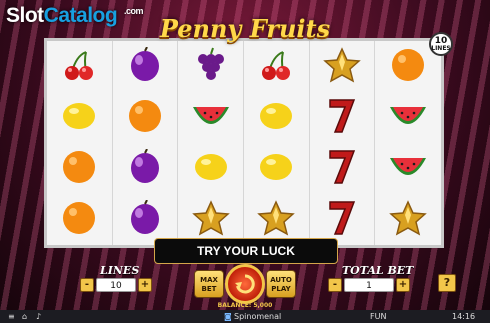  Describe the element at coordinates (281, 280) in the screenshot. I see `auto-play-line1: AUTO` at that location.